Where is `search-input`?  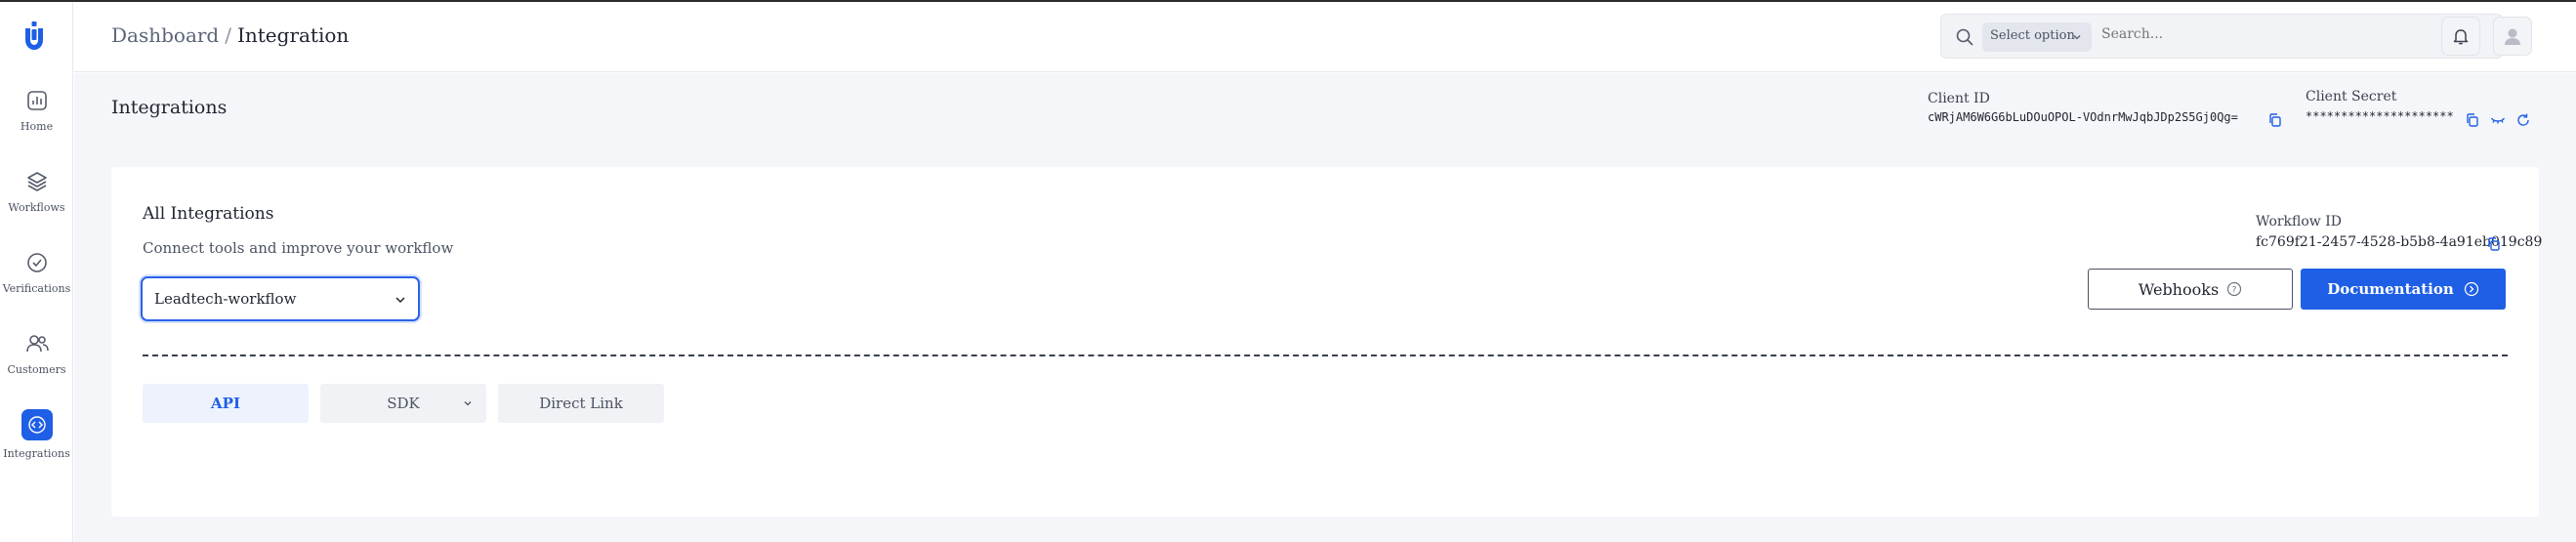
search-input is located at coordinates (2287, 34).